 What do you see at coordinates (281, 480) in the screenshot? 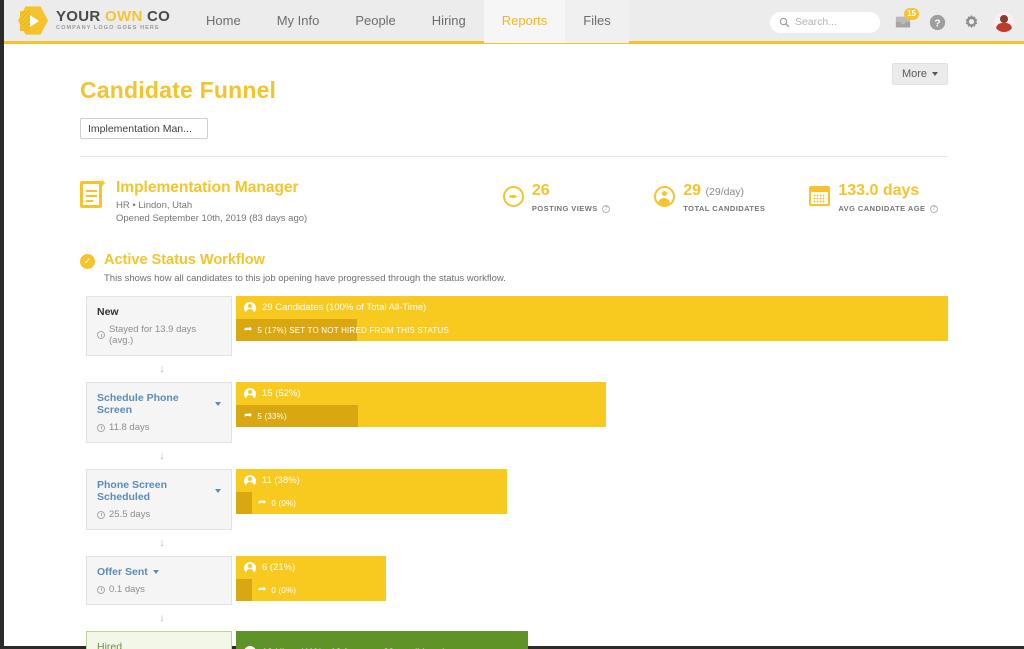
I see `stage-main-text: 11 (38%)` at bounding box center [281, 480].